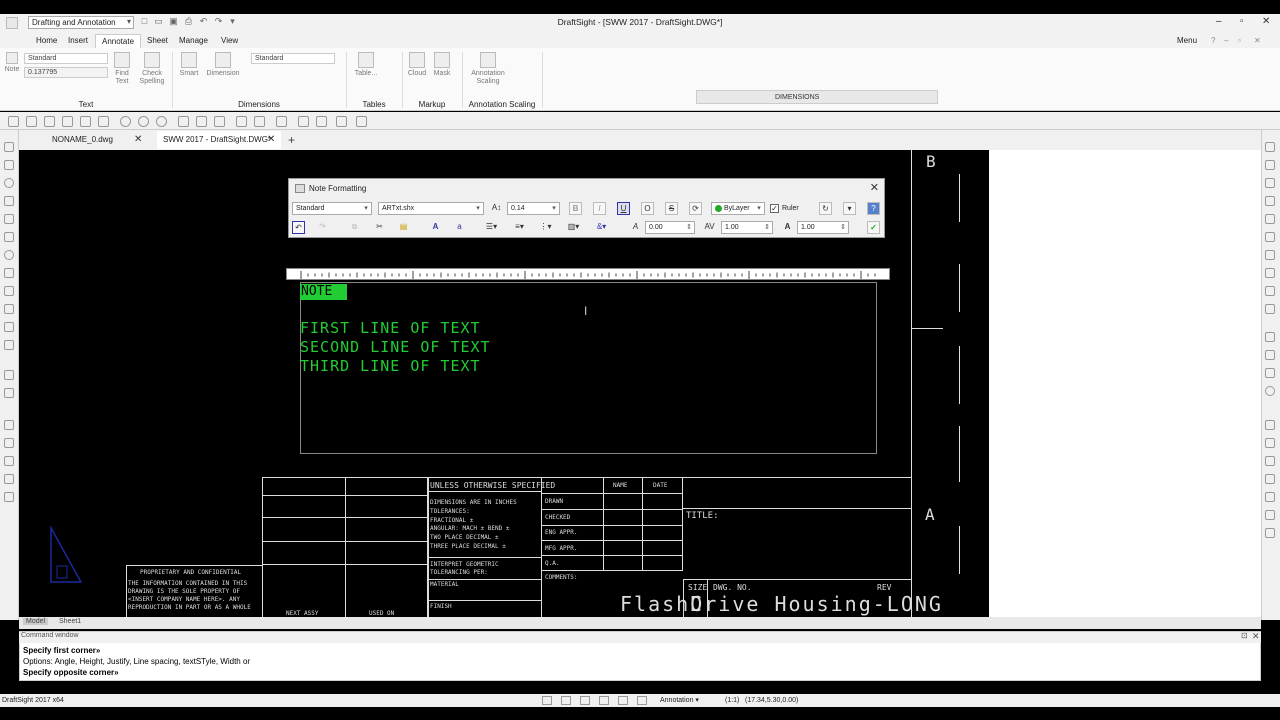  Describe the element at coordinates (323, 292) in the screenshot. I see `selected-text: NOTE` at that location.